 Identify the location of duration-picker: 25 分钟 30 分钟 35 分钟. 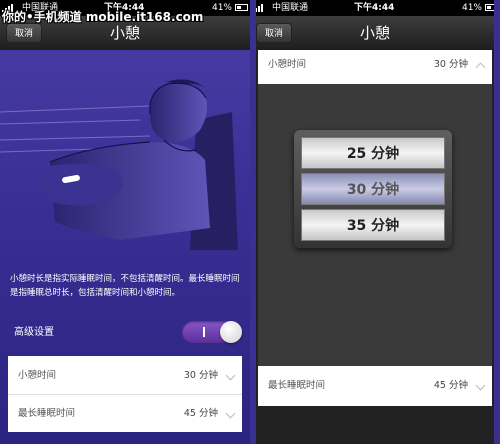
(373, 189).